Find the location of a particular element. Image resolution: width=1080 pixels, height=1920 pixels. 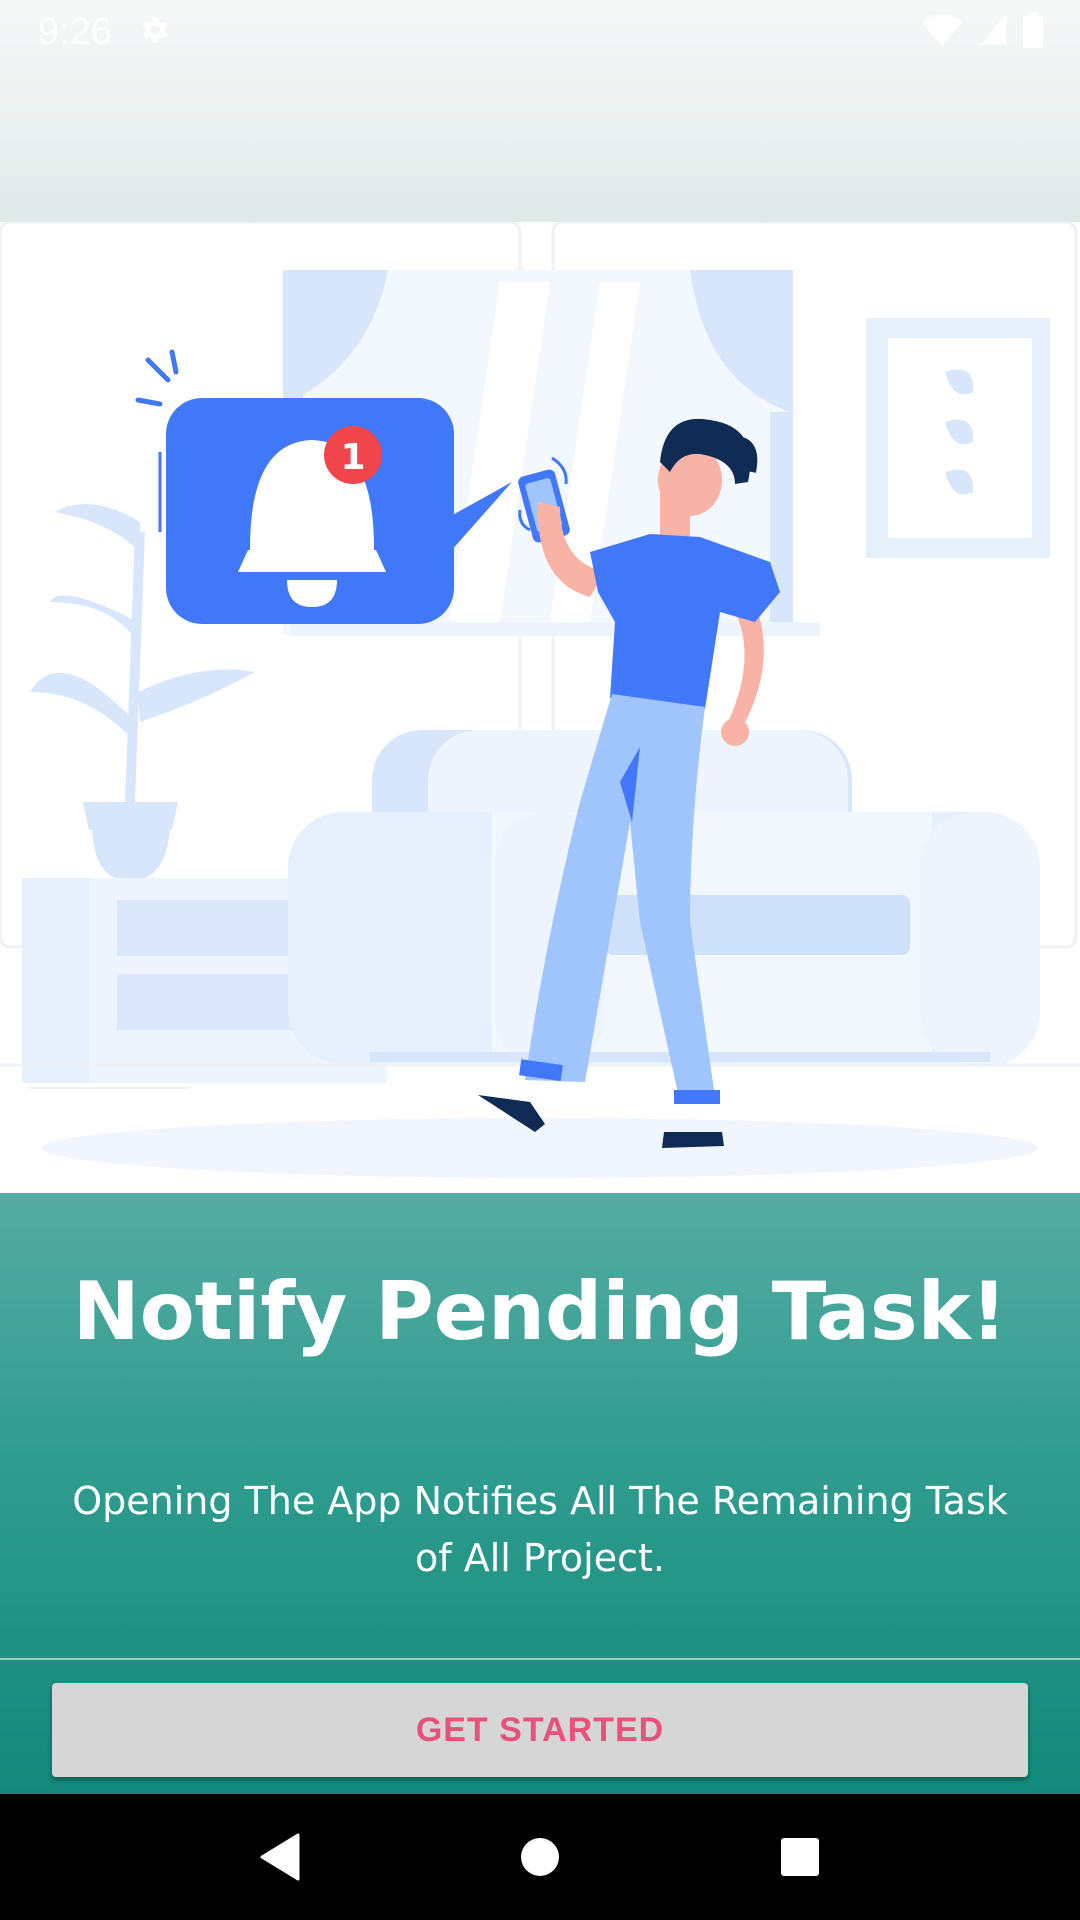

divider is located at coordinates (540, 1659).